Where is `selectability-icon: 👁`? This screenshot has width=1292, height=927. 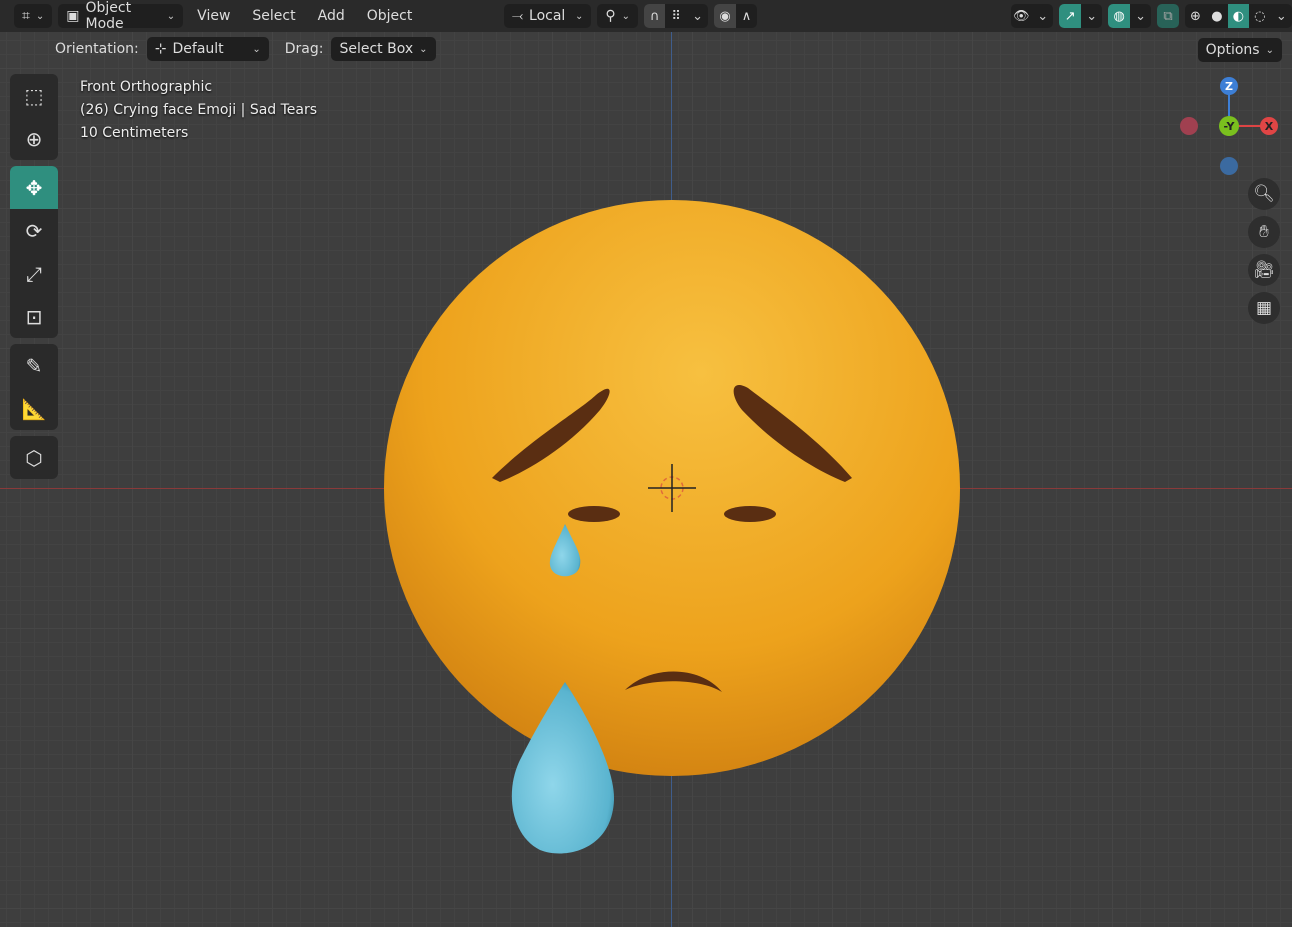 selectability-icon: 👁 is located at coordinates (1021, 16).